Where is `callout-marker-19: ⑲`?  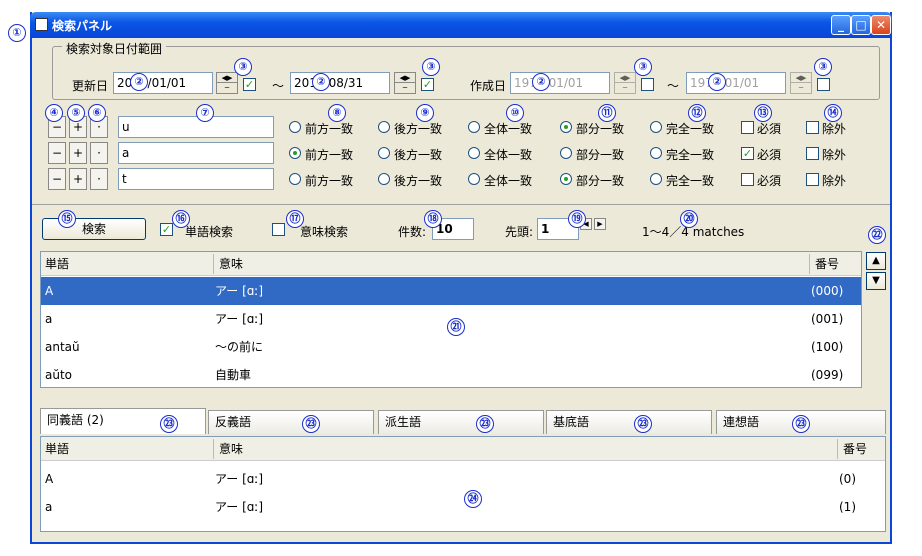
callout-marker-19: ⑲ is located at coordinates (577, 219).